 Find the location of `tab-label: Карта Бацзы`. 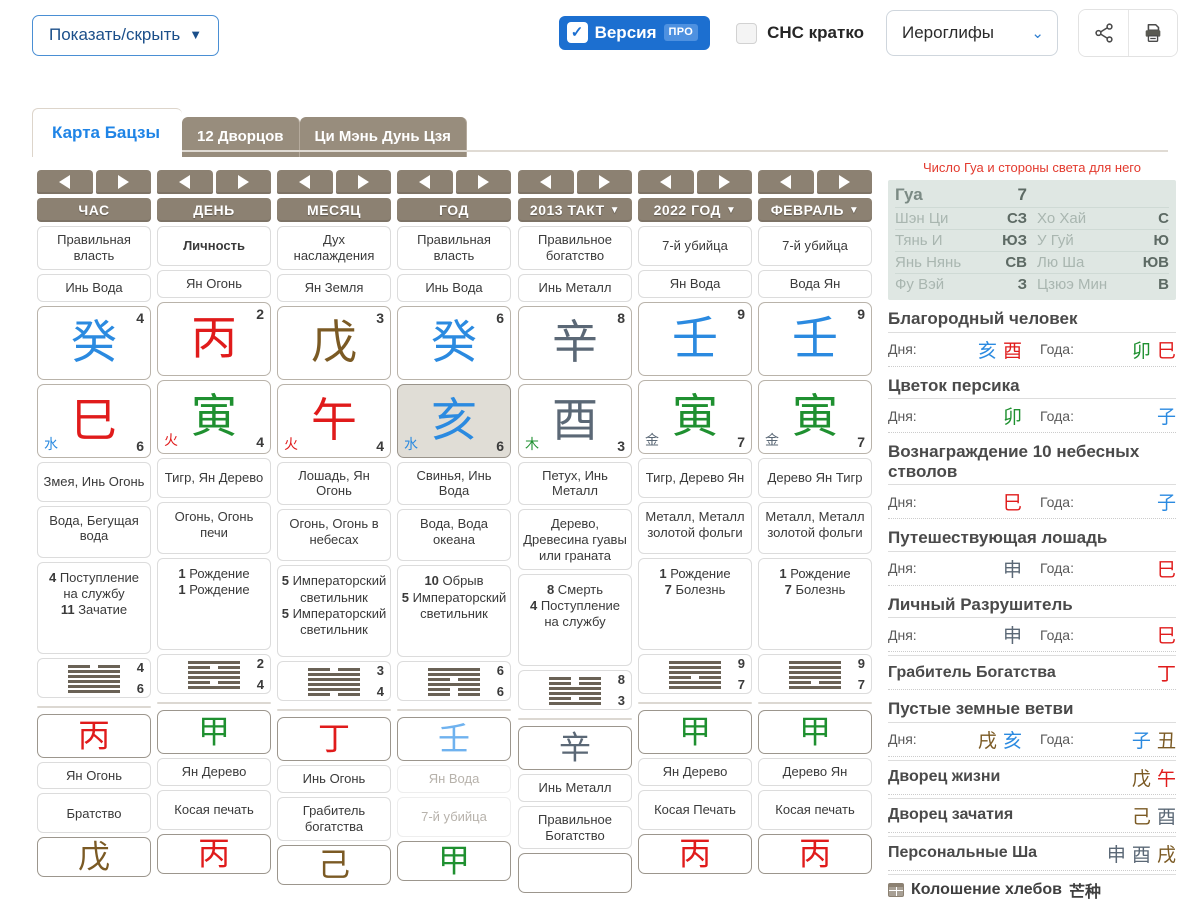

tab-label: Карта Бацзы is located at coordinates (106, 132).